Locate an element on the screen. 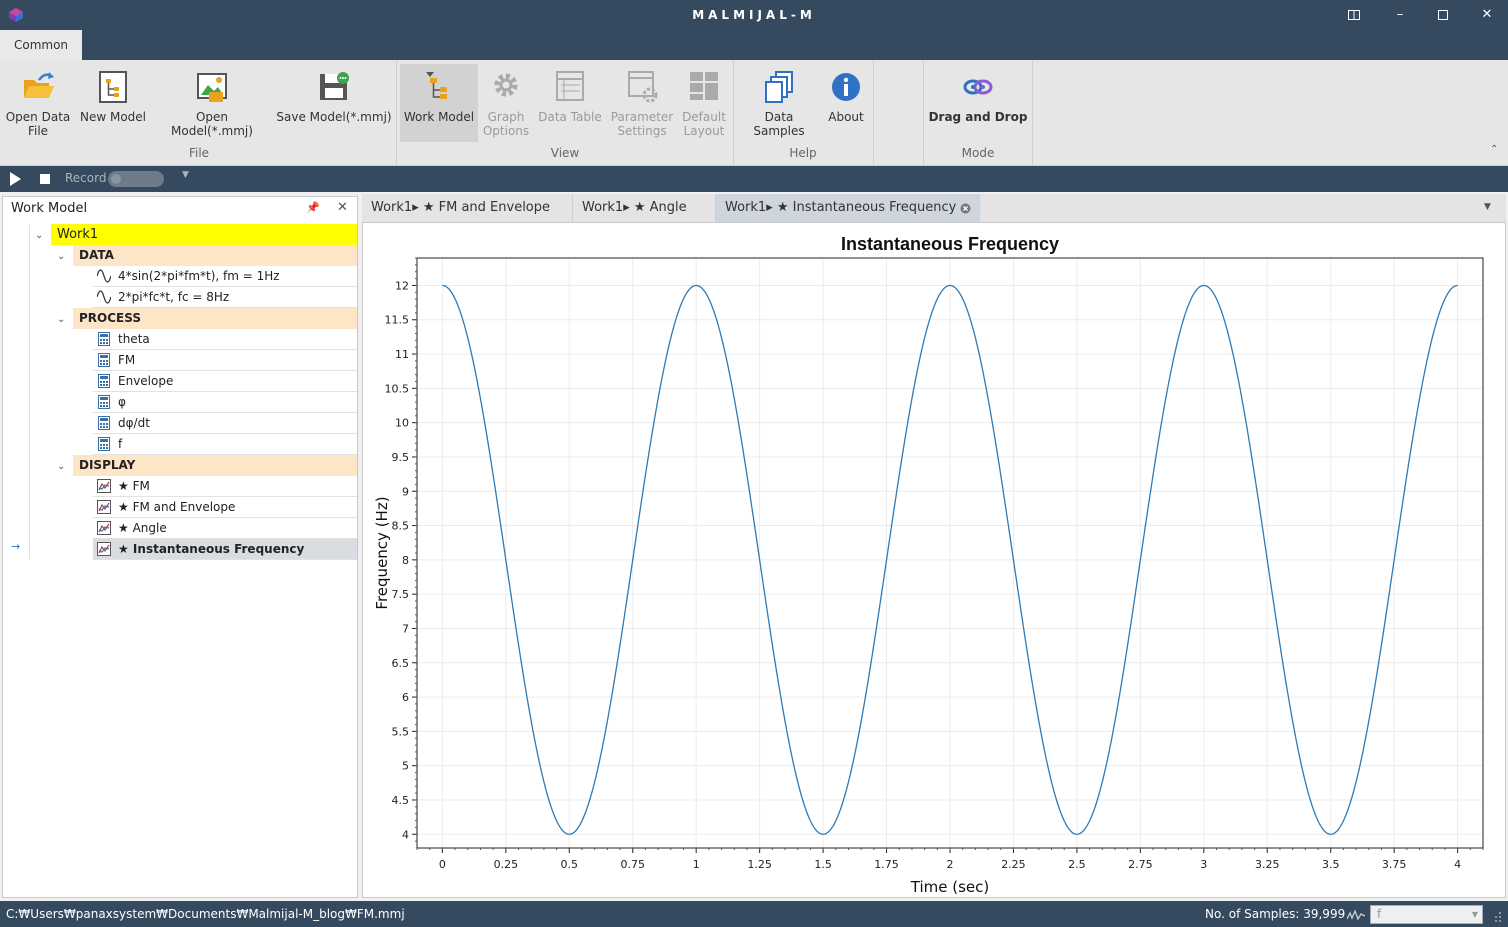 This screenshot has height=927, width=1508. x-tick-label: 0.75 is located at coordinates (632, 864).